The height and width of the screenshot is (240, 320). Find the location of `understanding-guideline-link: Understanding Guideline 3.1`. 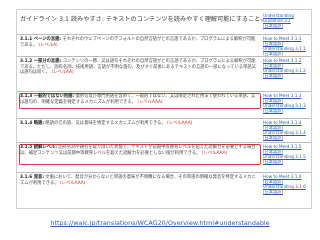

understanding-guideline-link: Understanding Guideline 3.1 is located at coordinates (285, 18).